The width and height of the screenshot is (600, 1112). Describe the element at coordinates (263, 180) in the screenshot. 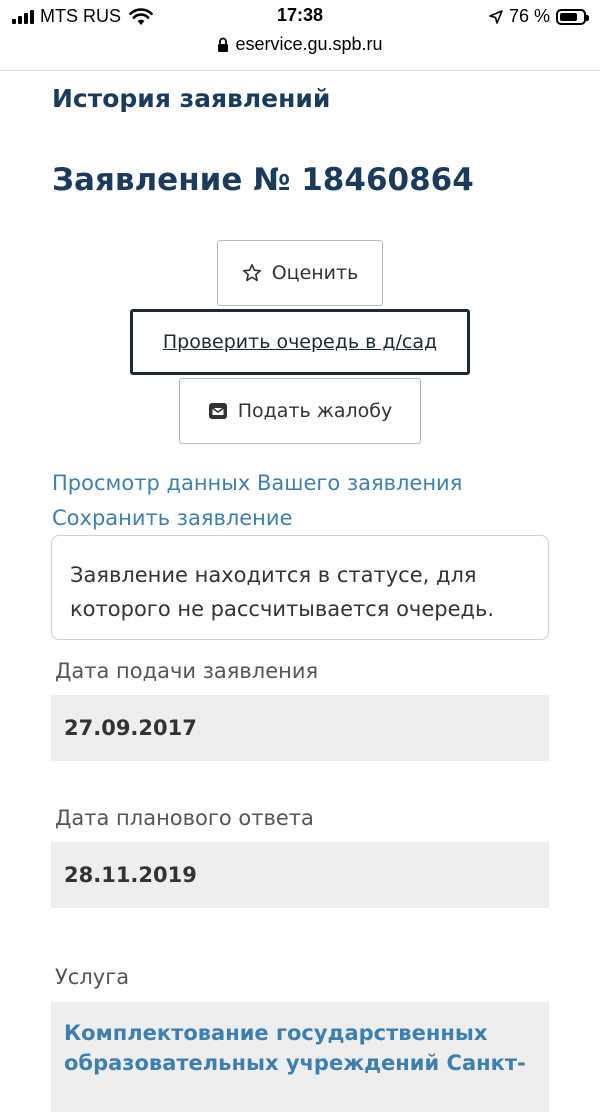

I see `application-title: Заявление № 18460864` at that location.